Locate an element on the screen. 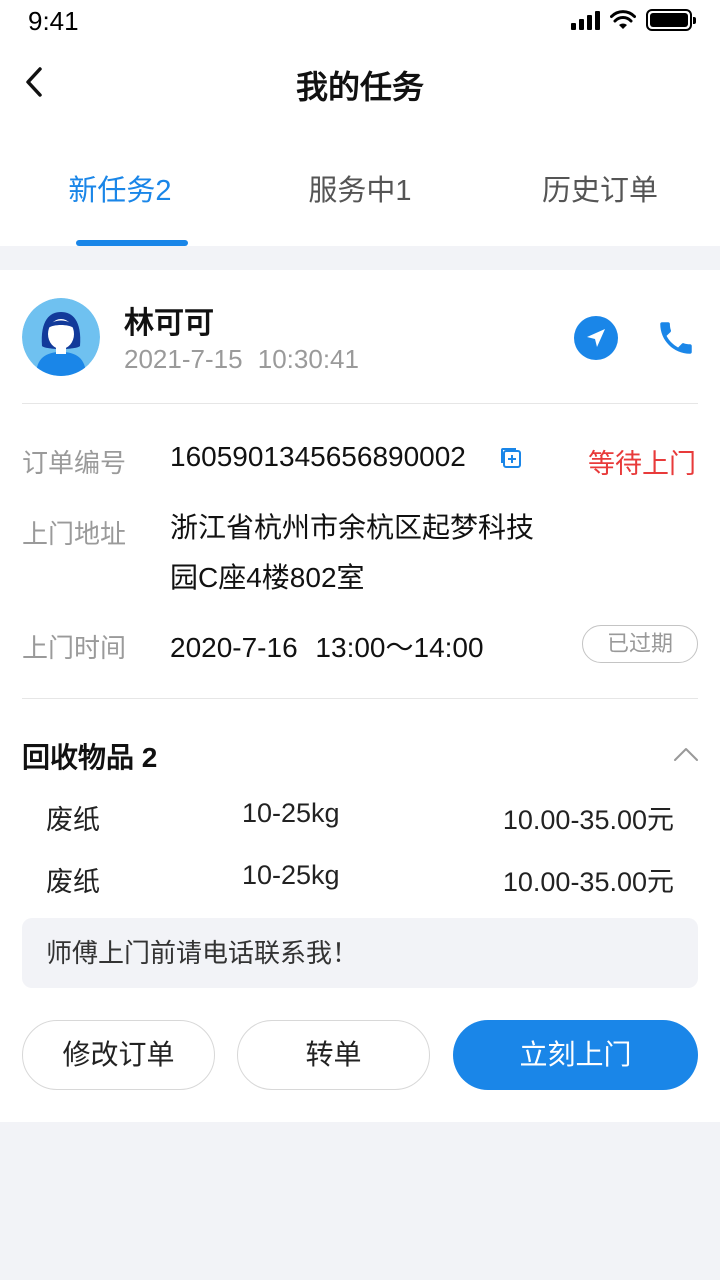 This screenshot has height=1280, width=720. customer-note: 师傅上门前请电话联系我！ is located at coordinates (360, 953).